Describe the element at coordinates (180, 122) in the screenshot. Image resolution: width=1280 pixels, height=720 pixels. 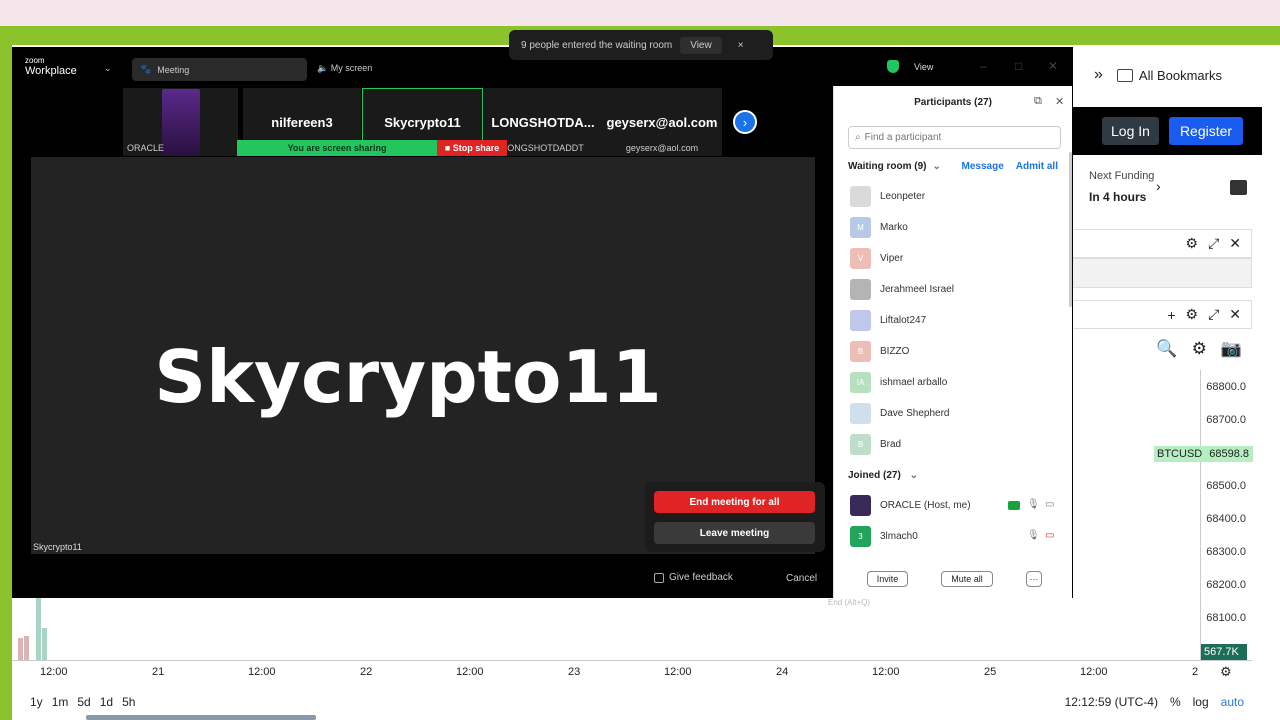
I see `video-tile-oracle: ORACLE` at that location.